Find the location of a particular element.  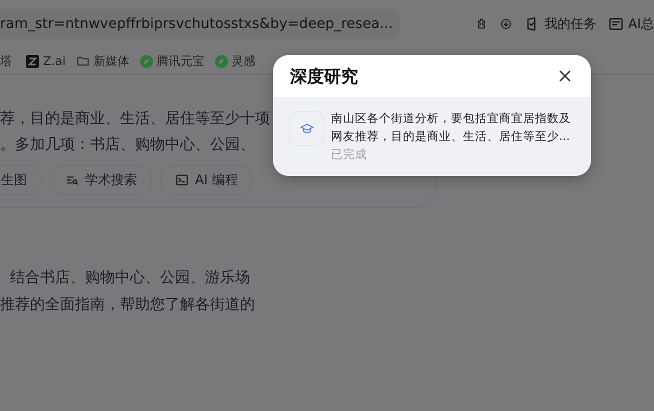

close-button is located at coordinates (565, 76).